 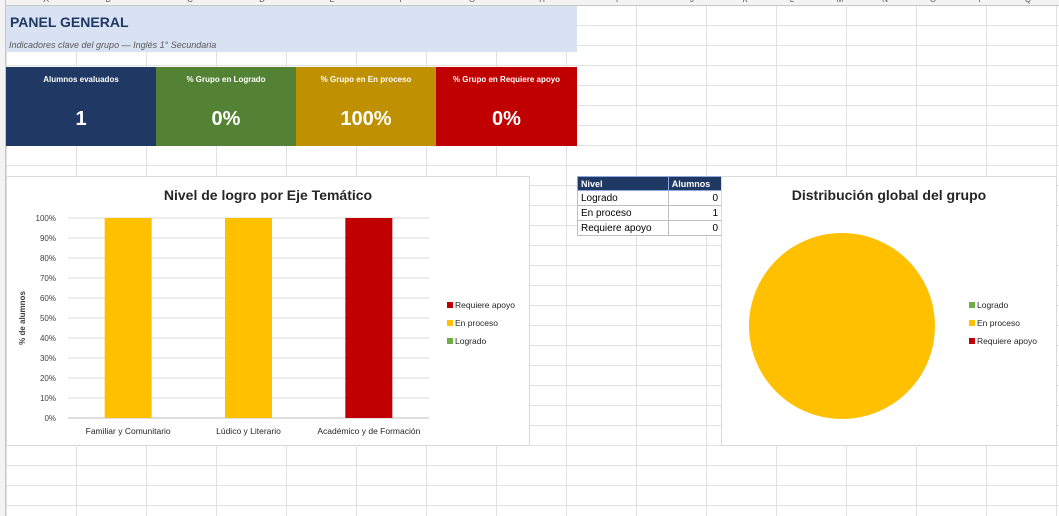 I want to click on y-tick-label: 60%, so click(x=48, y=298).